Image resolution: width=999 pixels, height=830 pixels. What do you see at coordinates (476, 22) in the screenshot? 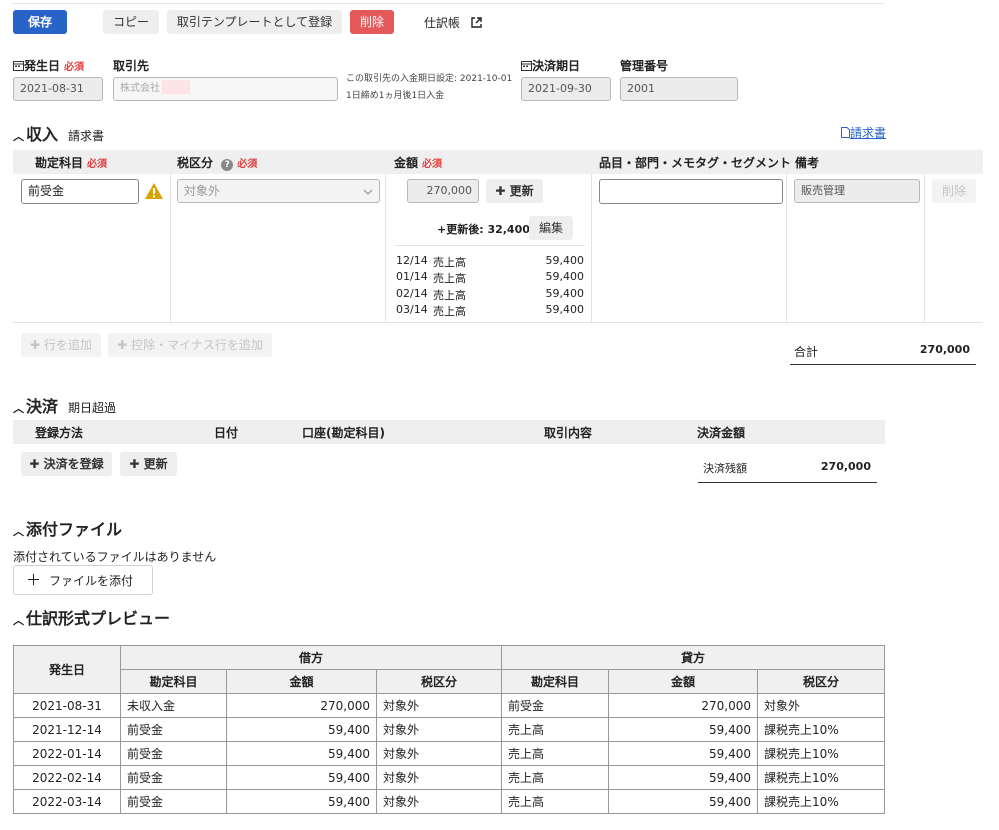
I see `external-link-icon` at bounding box center [476, 22].